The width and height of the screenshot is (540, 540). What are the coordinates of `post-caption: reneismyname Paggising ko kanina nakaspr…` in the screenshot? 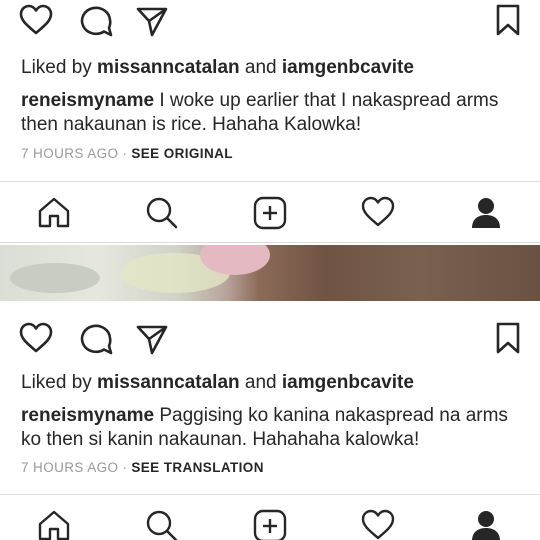 It's located at (271, 428).